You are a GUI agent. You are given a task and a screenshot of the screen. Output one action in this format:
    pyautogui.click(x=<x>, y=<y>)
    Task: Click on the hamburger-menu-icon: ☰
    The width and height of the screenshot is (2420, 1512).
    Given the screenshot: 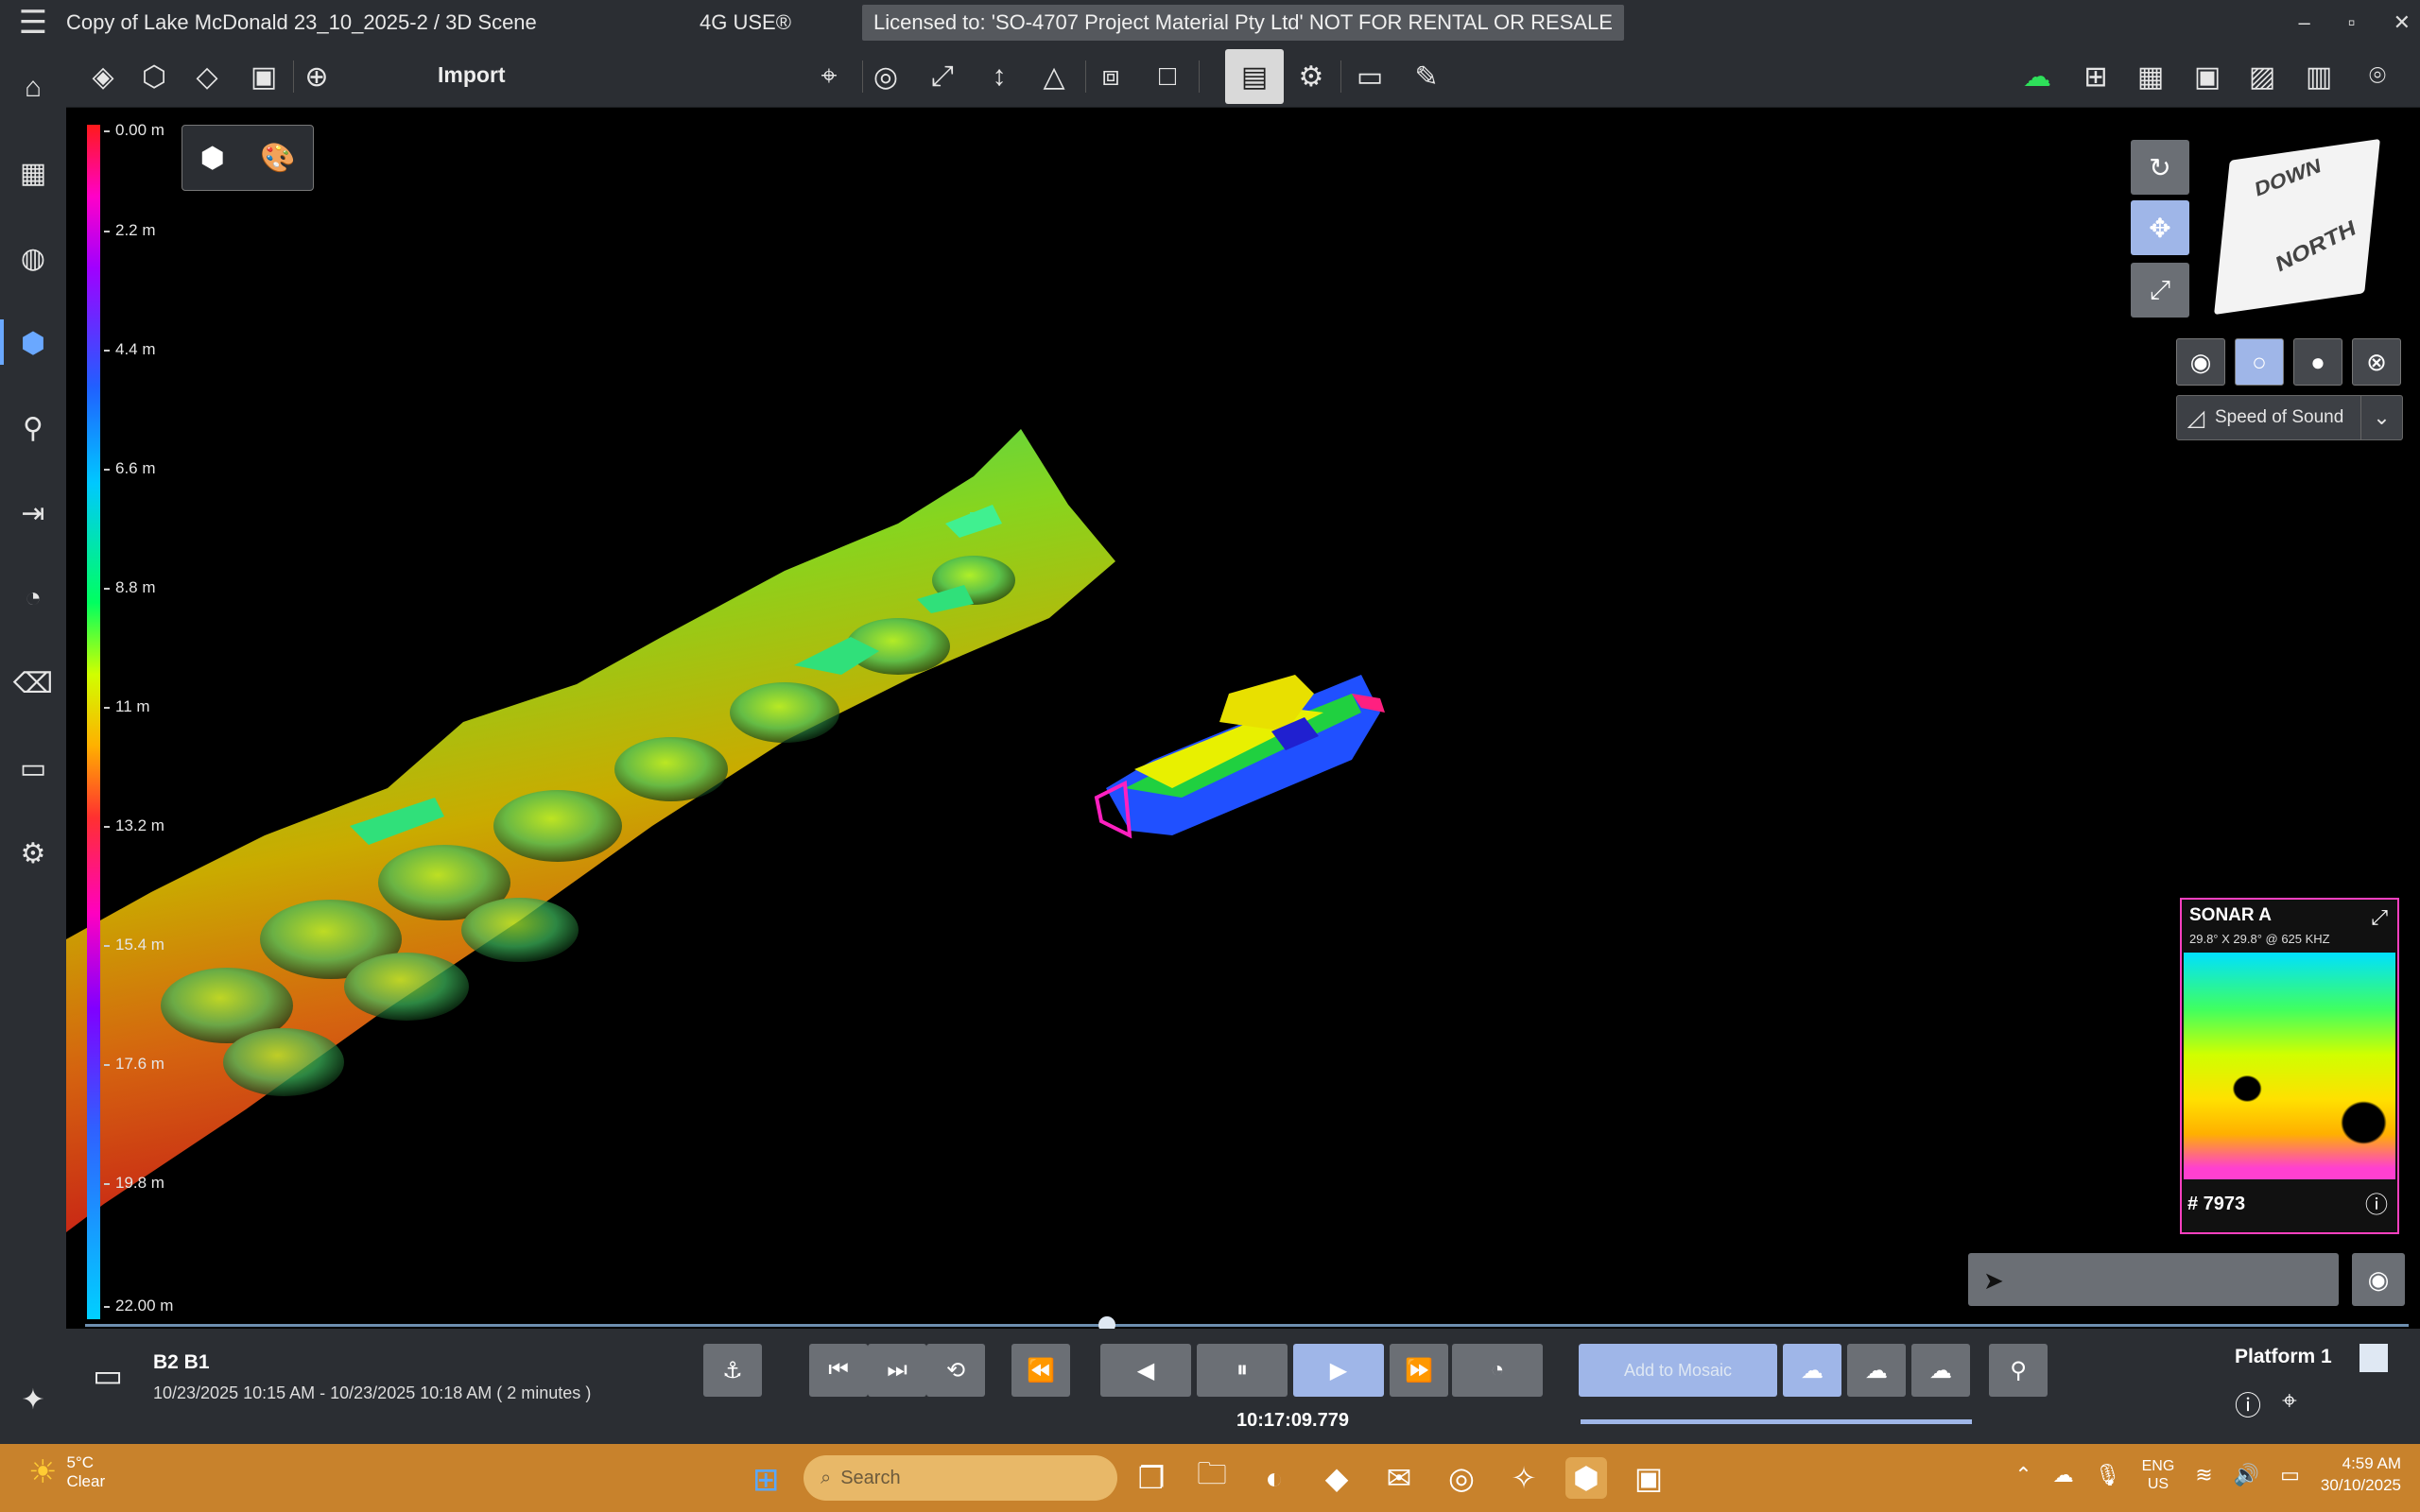 What is the action you would take?
    pyautogui.click(x=33, y=23)
    